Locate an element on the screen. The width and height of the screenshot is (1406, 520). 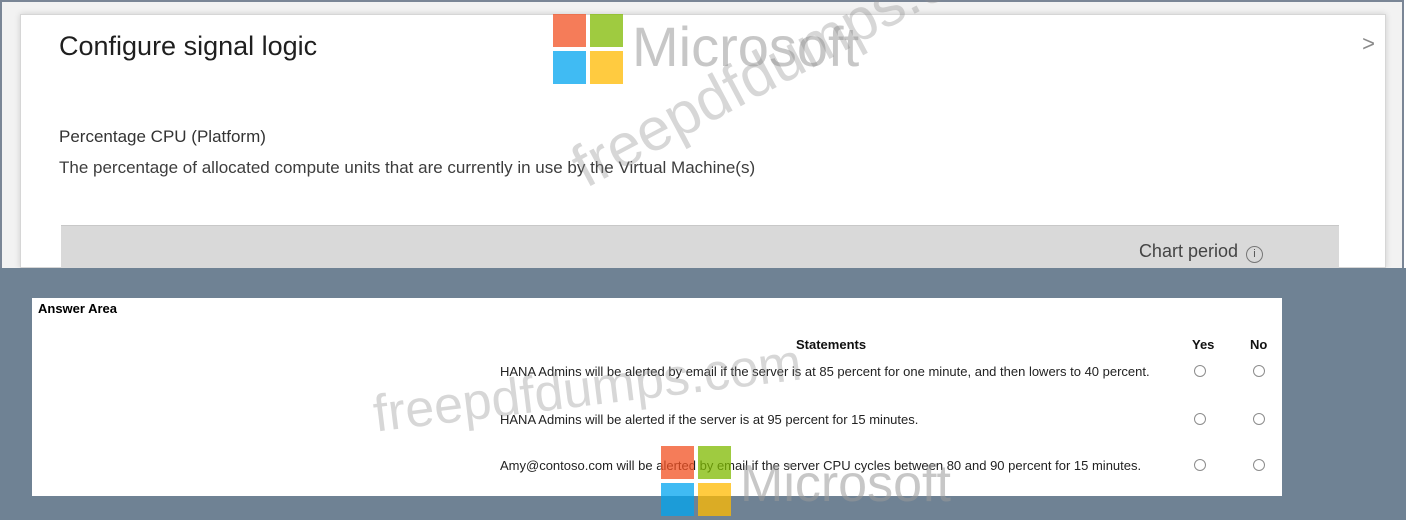
statements-header: Statements is located at coordinates (831, 344).